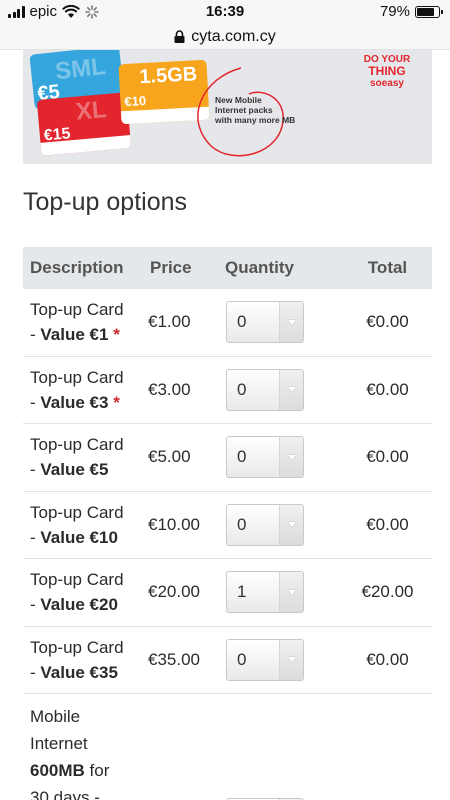 Image resolution: width=450 pixels, height=800 pixels. I want to click on row-desc-value: Value €35, so click(79, 672).